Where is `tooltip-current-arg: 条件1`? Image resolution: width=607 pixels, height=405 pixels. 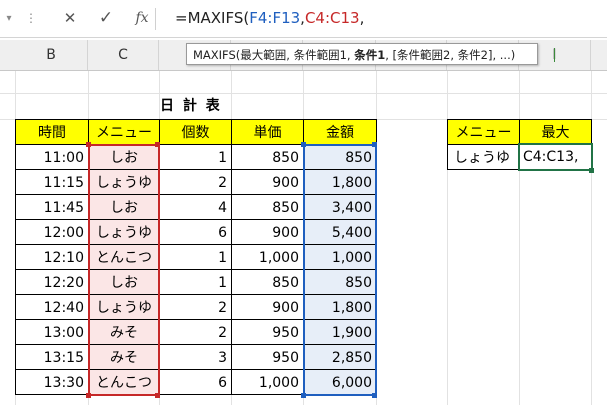
tooltip-current-arg: 条件1 is located at coordinates (369, 55).